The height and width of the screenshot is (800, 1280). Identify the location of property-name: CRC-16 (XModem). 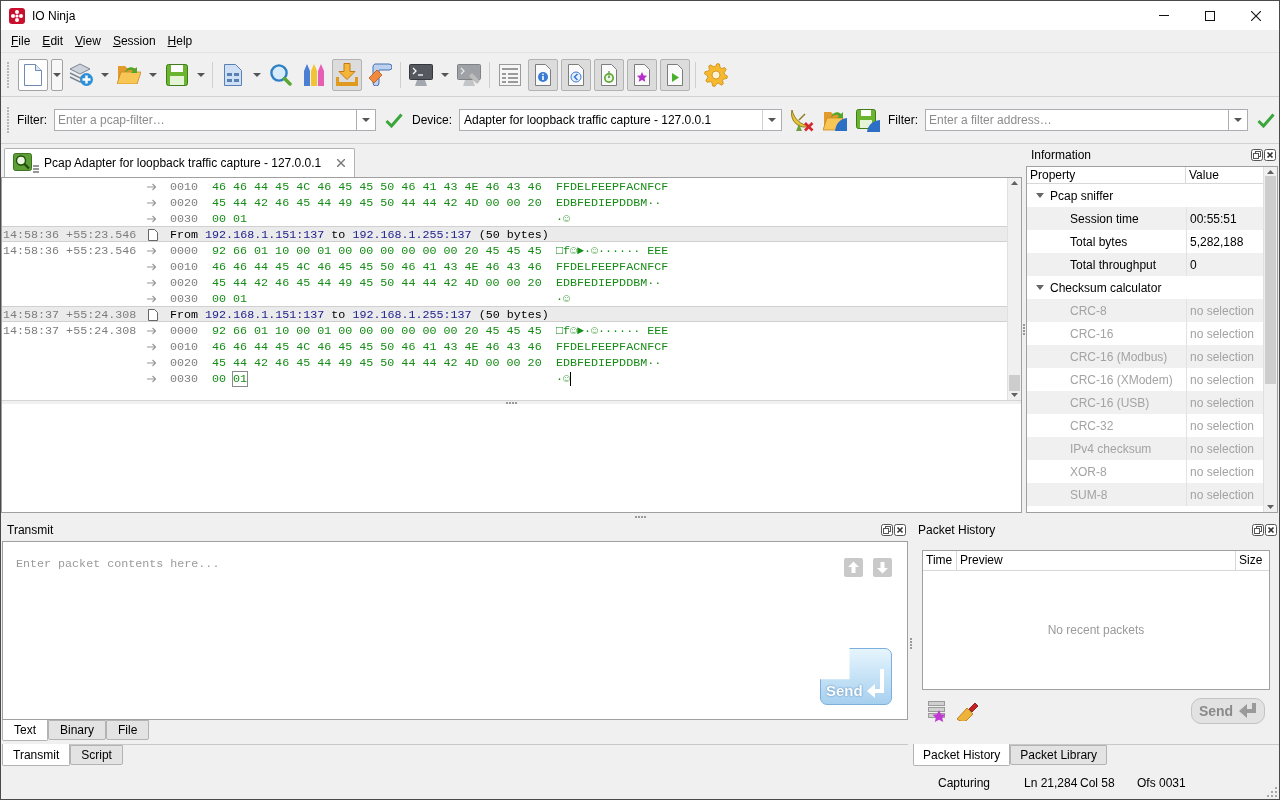
(1121, 379).